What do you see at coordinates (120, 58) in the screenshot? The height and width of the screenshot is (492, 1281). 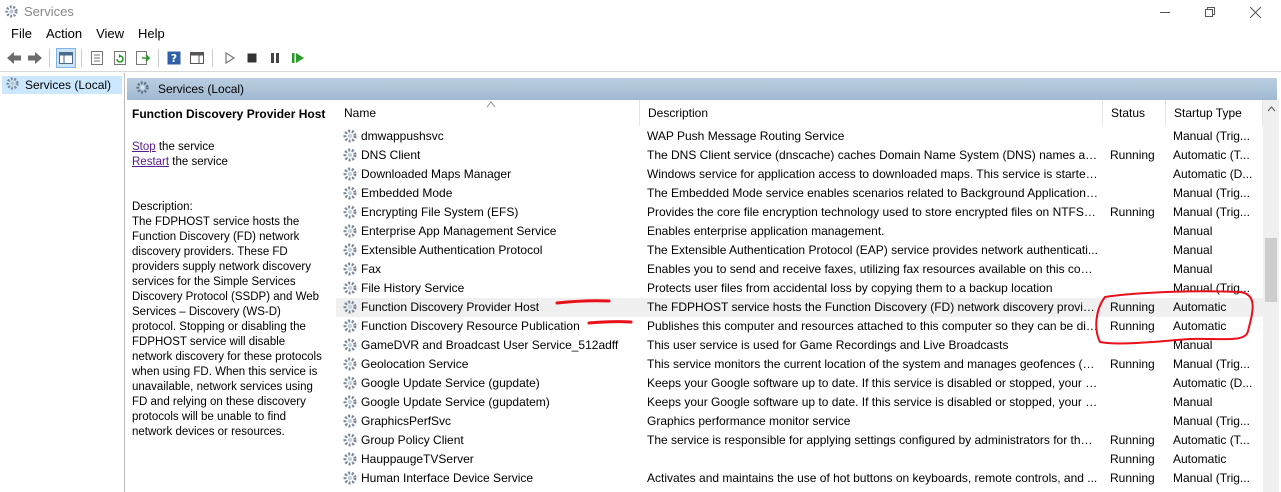 I see `refresh-icon` at bounding box center [120, 58].